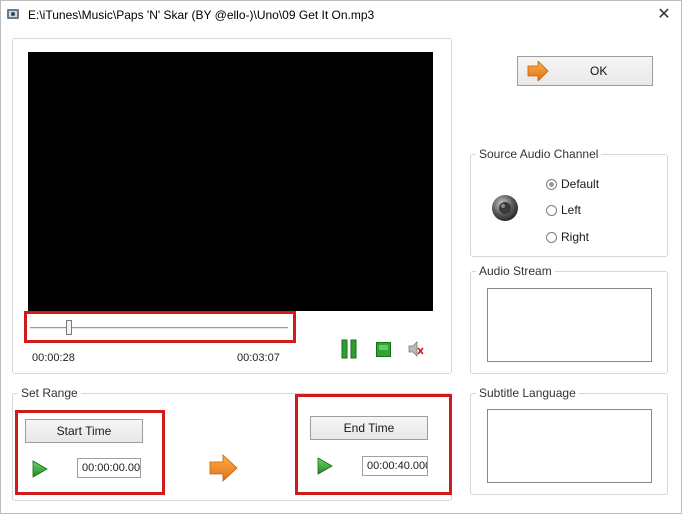  I want to click on radio-left-label: Left, so click(571, 210).